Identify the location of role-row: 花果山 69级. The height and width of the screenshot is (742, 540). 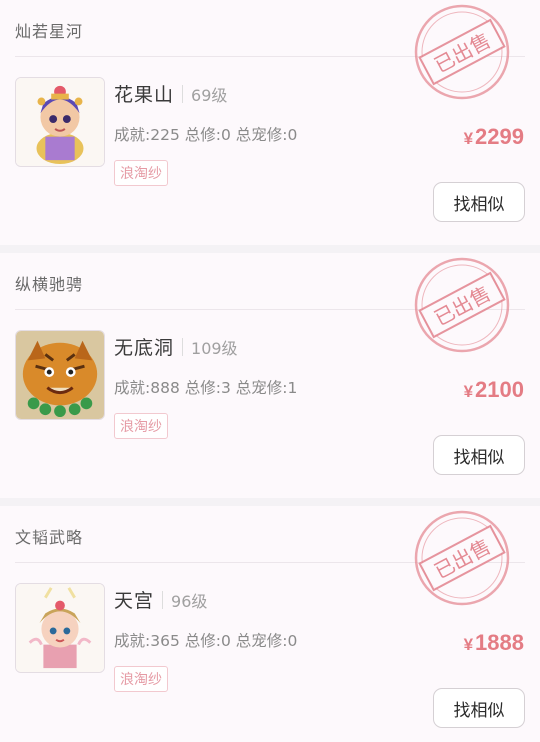
(170, 93).